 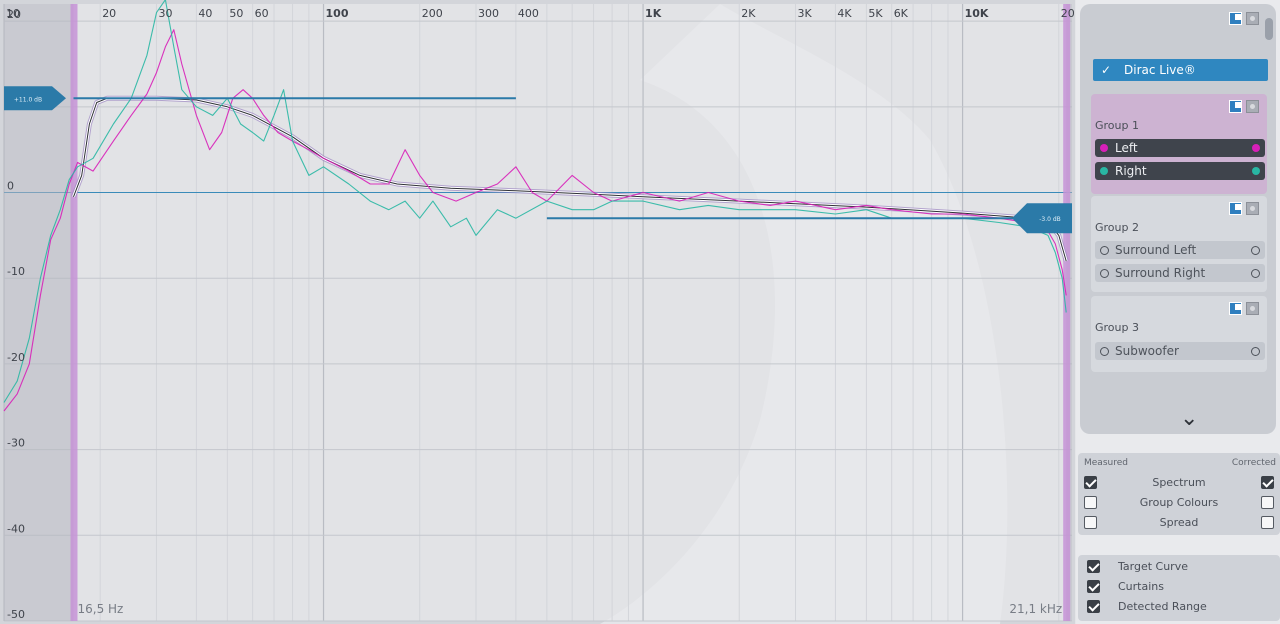 I want to click on high-curtain-label: 21,1 kHz, so click(x=1035, y=609).